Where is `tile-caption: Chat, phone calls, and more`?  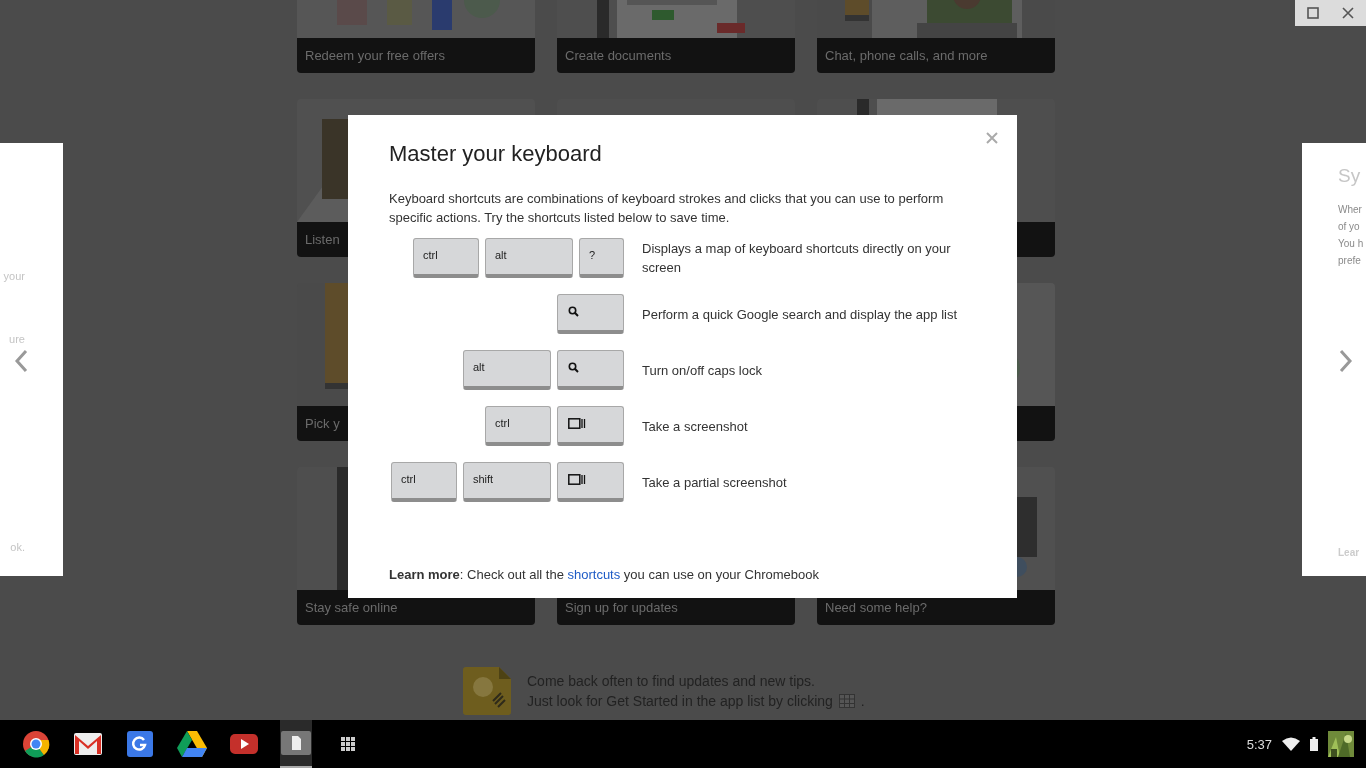
tile-caption: Chat, phone calls, and more is located at coordinates (906, 55).